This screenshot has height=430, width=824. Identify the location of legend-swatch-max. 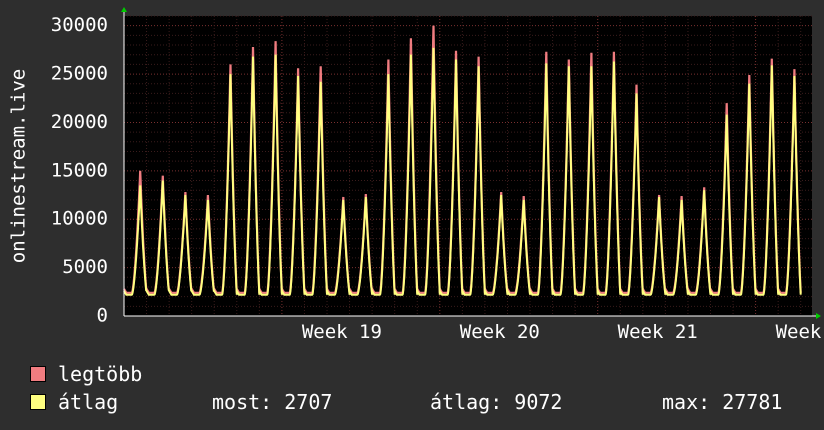
(38, 373).